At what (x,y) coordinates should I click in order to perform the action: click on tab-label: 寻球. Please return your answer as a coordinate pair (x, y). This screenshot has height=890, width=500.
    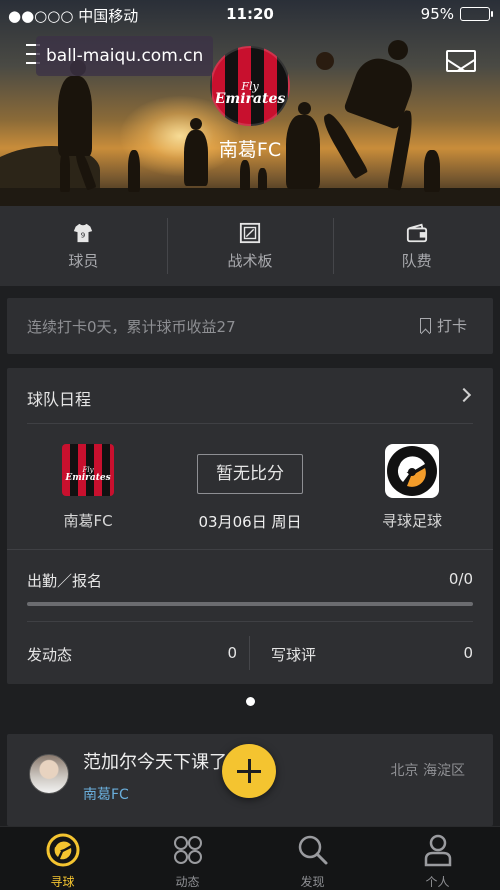
    Looking at the image, I should click on (62, 882).